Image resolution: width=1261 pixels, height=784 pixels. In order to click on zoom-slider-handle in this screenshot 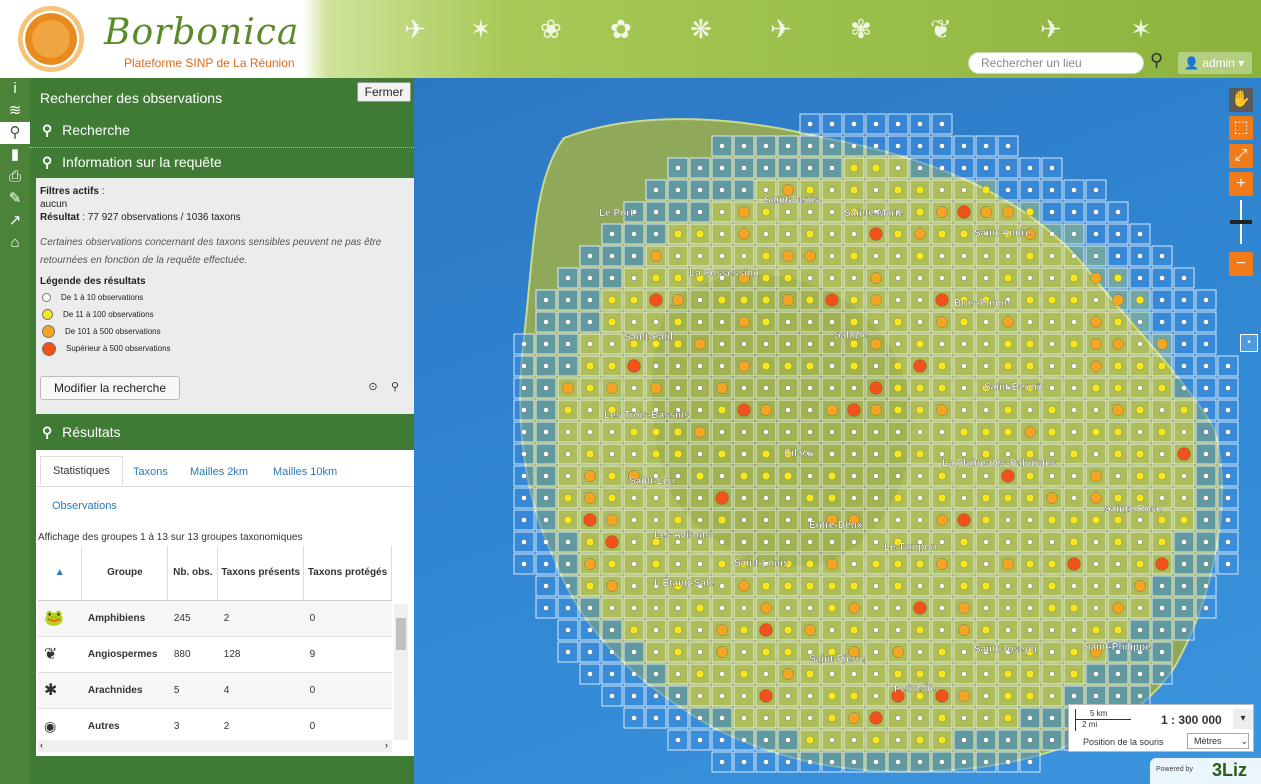, I will do `click(1241, 222)`.